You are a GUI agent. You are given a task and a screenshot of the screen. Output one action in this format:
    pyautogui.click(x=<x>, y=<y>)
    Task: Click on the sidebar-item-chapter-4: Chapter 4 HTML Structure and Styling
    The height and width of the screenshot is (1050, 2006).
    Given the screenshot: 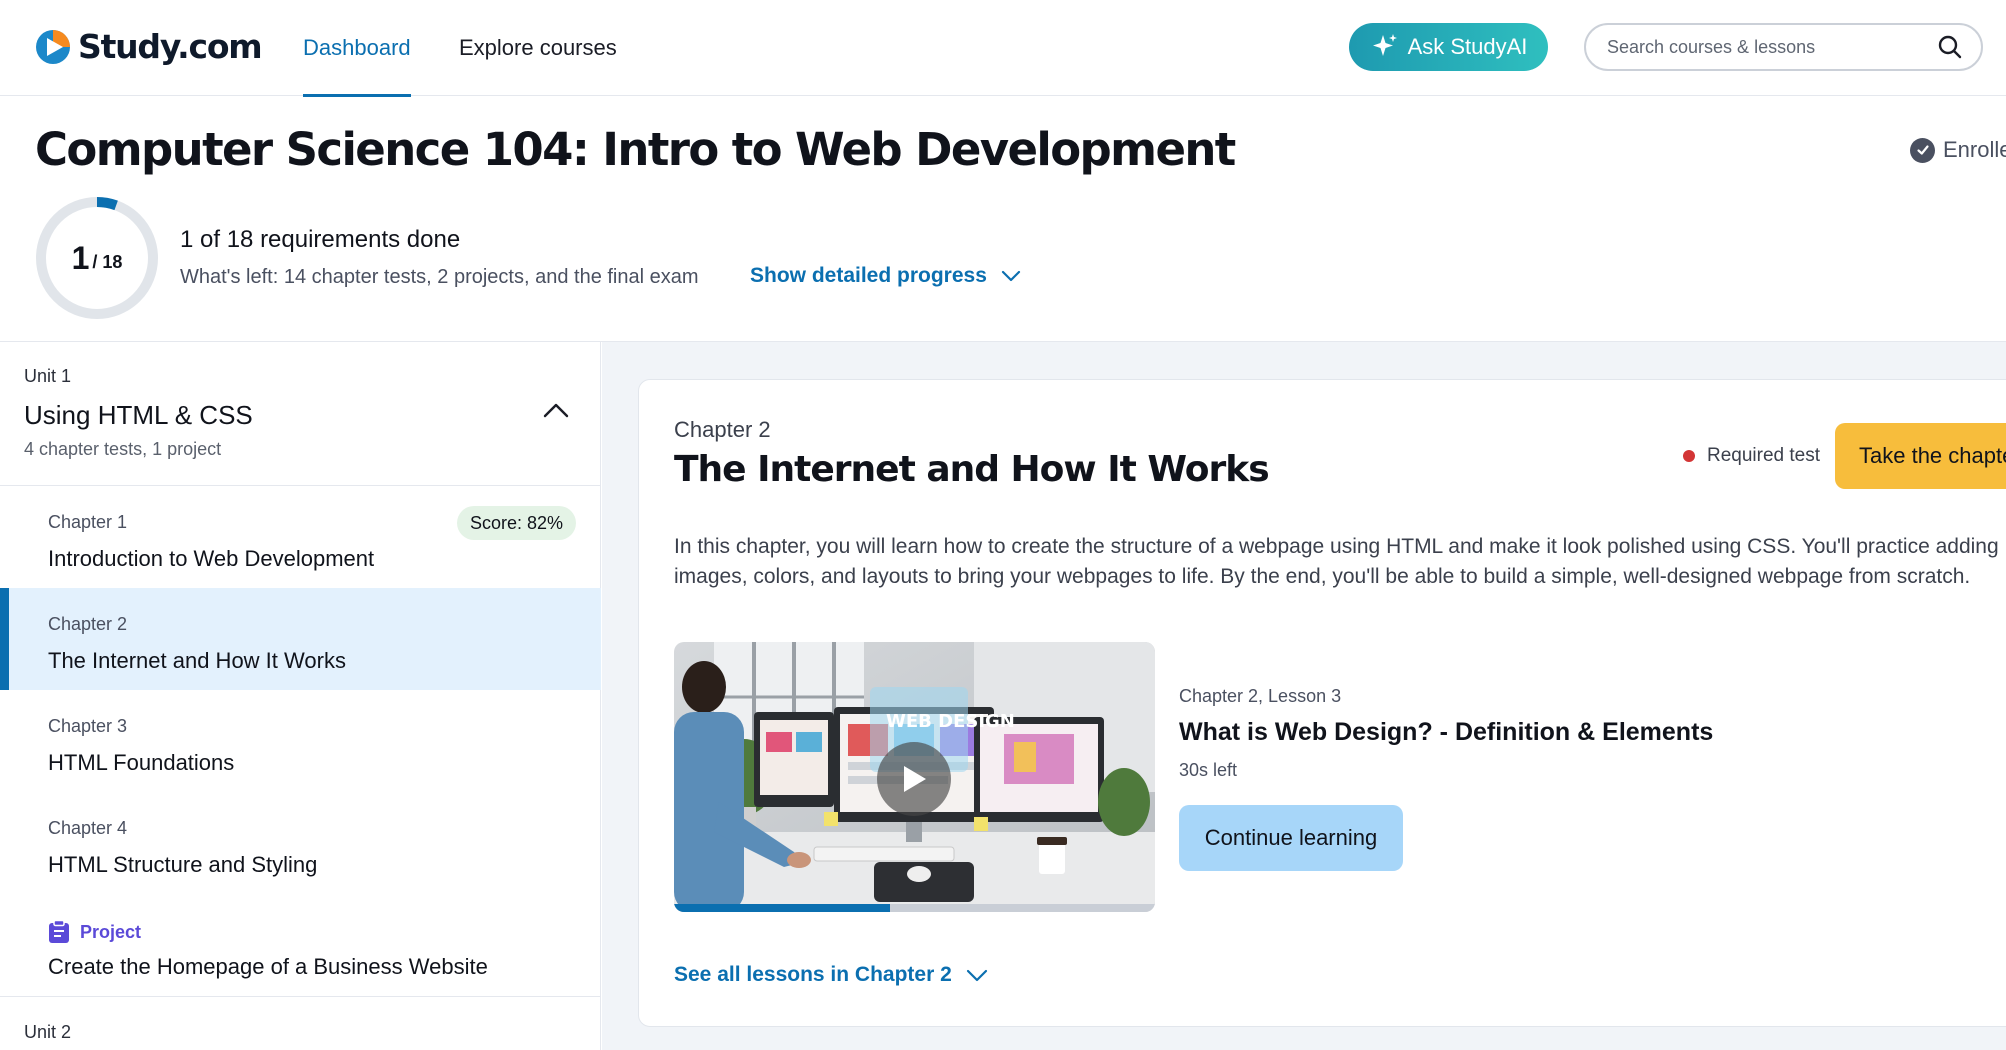 What is the action you would take?
    pyautogui.click(x=300, y=843)
    